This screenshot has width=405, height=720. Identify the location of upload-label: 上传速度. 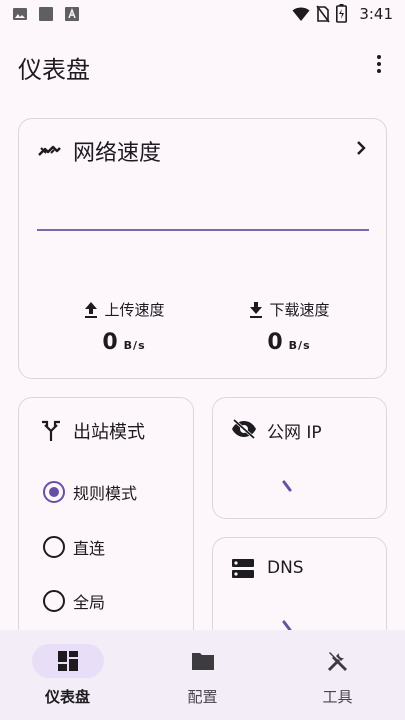
(134, 310).